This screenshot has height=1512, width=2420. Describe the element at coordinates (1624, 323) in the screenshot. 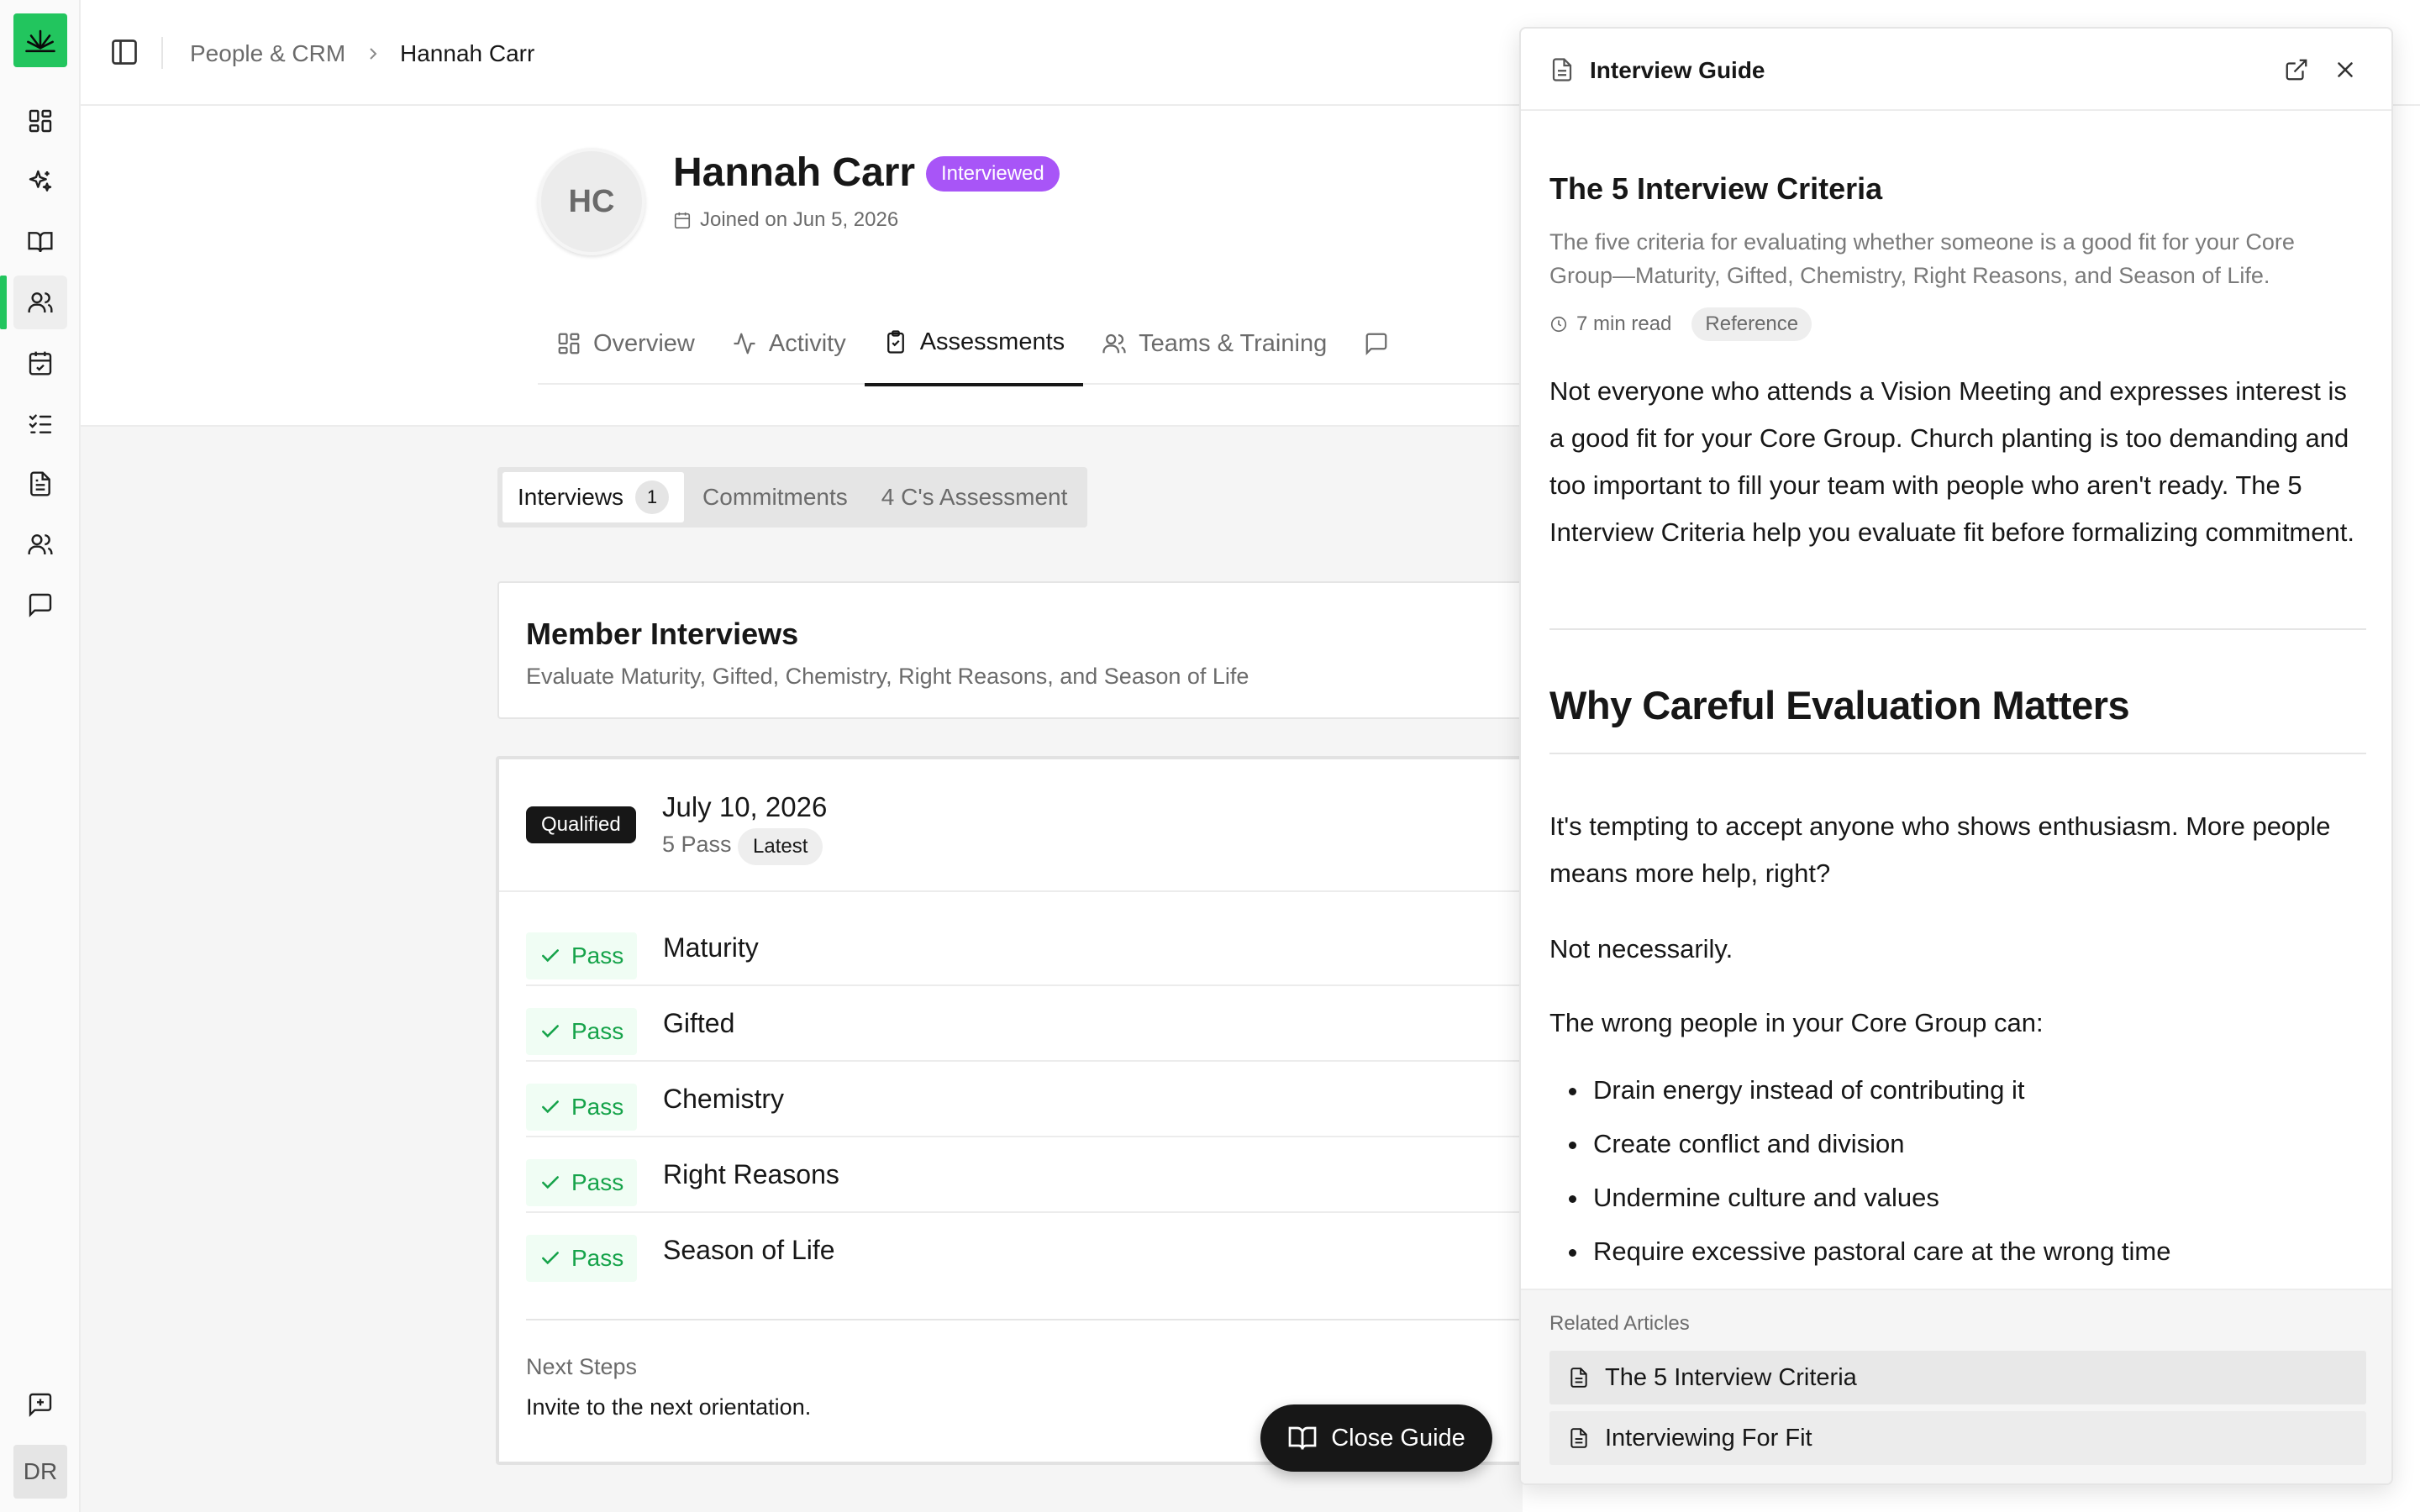

I see `read-time: 7 min read` at that location.